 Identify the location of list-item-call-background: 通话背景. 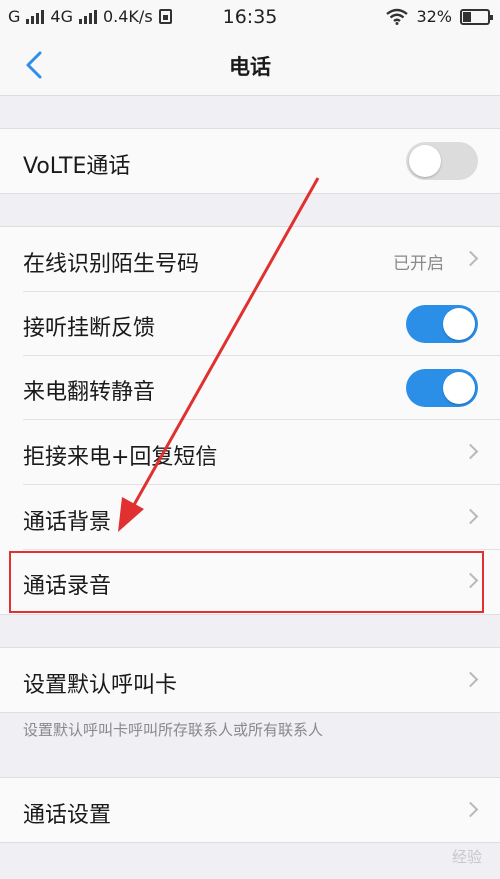
(250, 517).